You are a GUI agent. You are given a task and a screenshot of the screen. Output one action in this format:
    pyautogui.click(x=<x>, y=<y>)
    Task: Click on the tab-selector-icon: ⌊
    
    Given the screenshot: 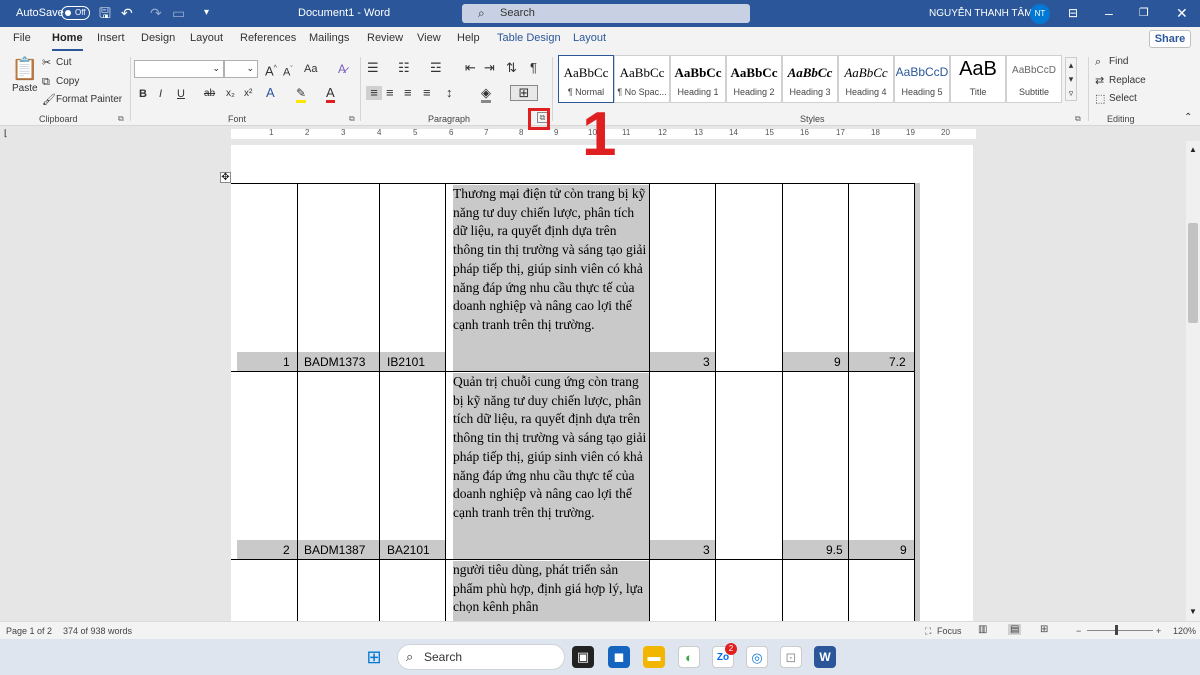 What is the action you would take?
    pyautogui.click(x=6, y=133)
    